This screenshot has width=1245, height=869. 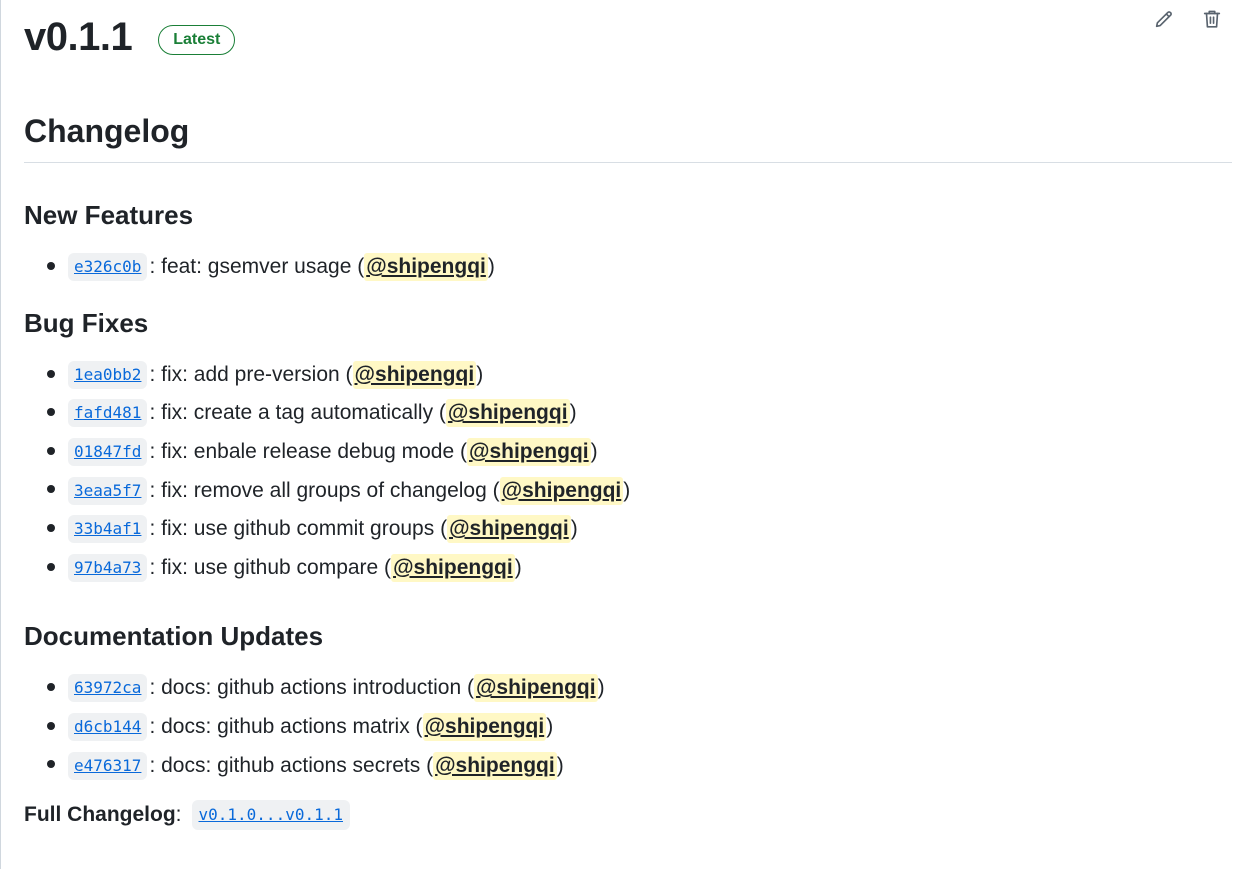 What do you see at coordinates (108, 452) in the screenshot?
I see `commit-sha-link: 01847fd` at bounding box center [108, 452].